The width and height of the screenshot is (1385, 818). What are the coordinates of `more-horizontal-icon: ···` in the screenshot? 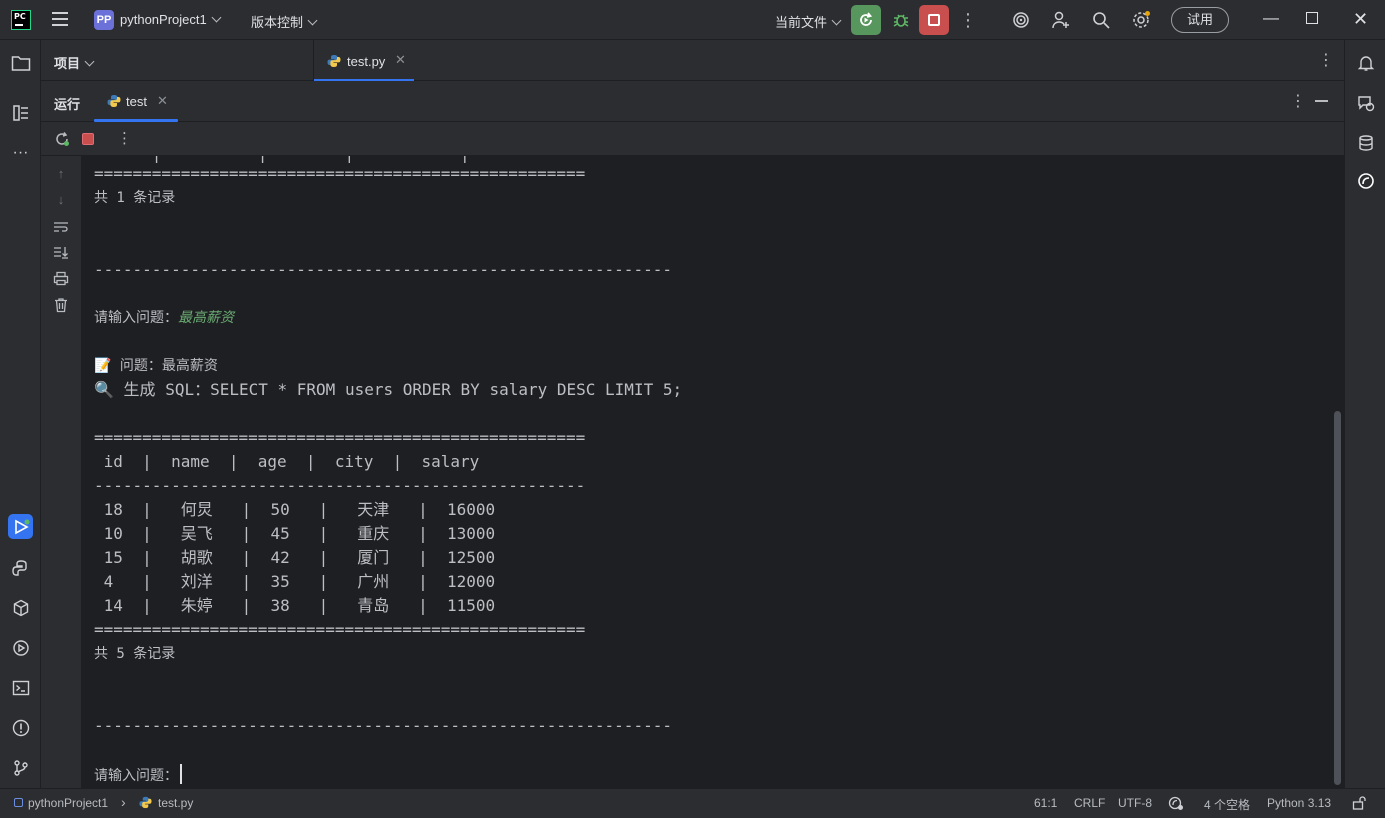 It's located at (20, 152).